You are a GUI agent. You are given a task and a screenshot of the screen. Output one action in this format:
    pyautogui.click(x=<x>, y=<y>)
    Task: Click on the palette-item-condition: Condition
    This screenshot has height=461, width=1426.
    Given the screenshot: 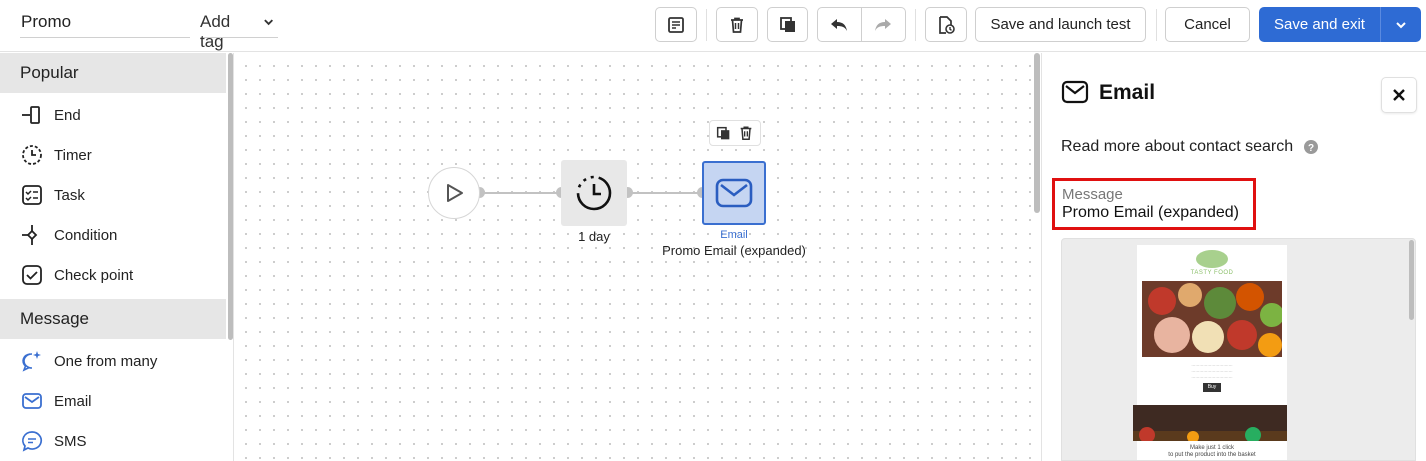 What is the action you would take?
    pyautogui.click(x=113, y=235)
    